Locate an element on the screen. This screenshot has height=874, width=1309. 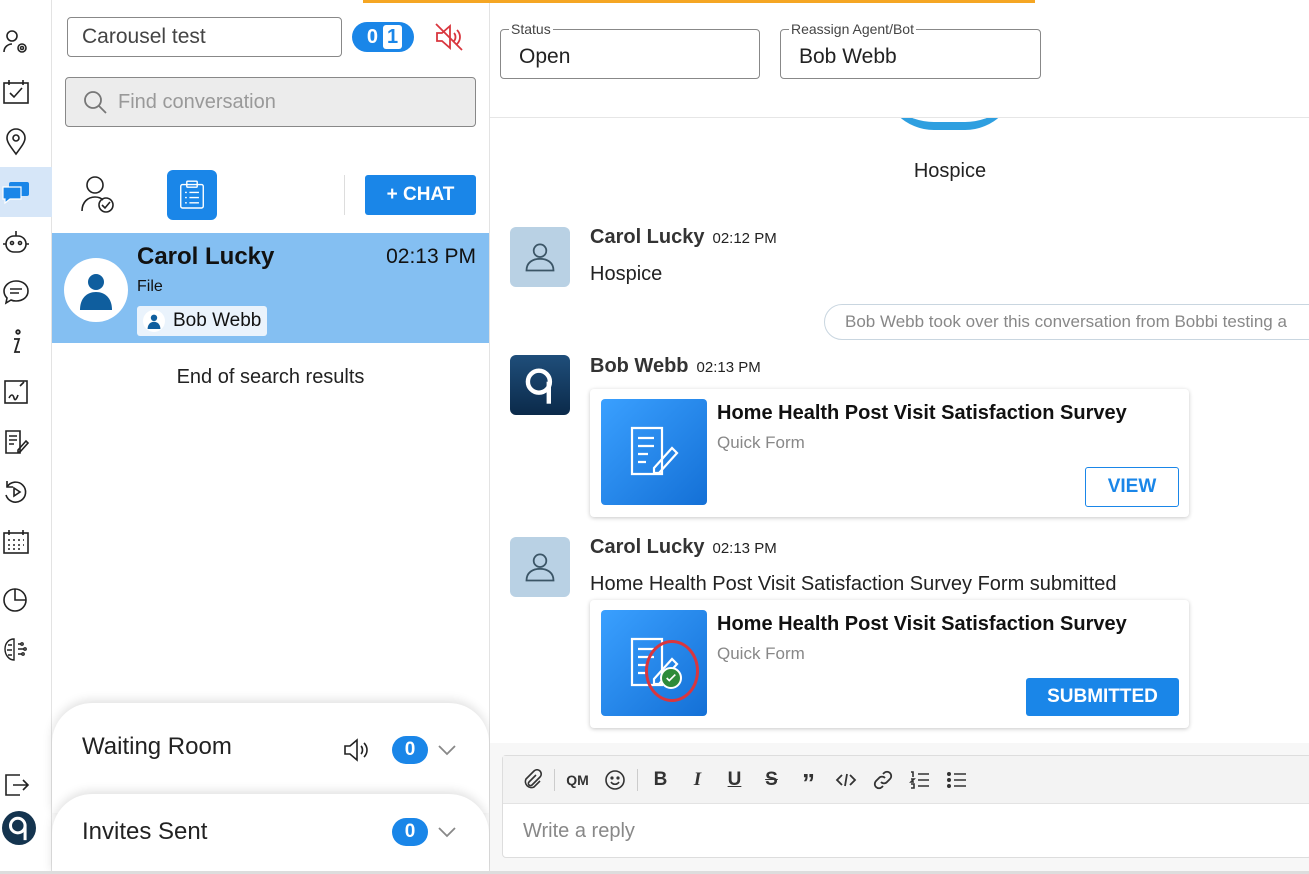
assigned-agent-tag: Bob Webb is located at coordinates (202, 321).